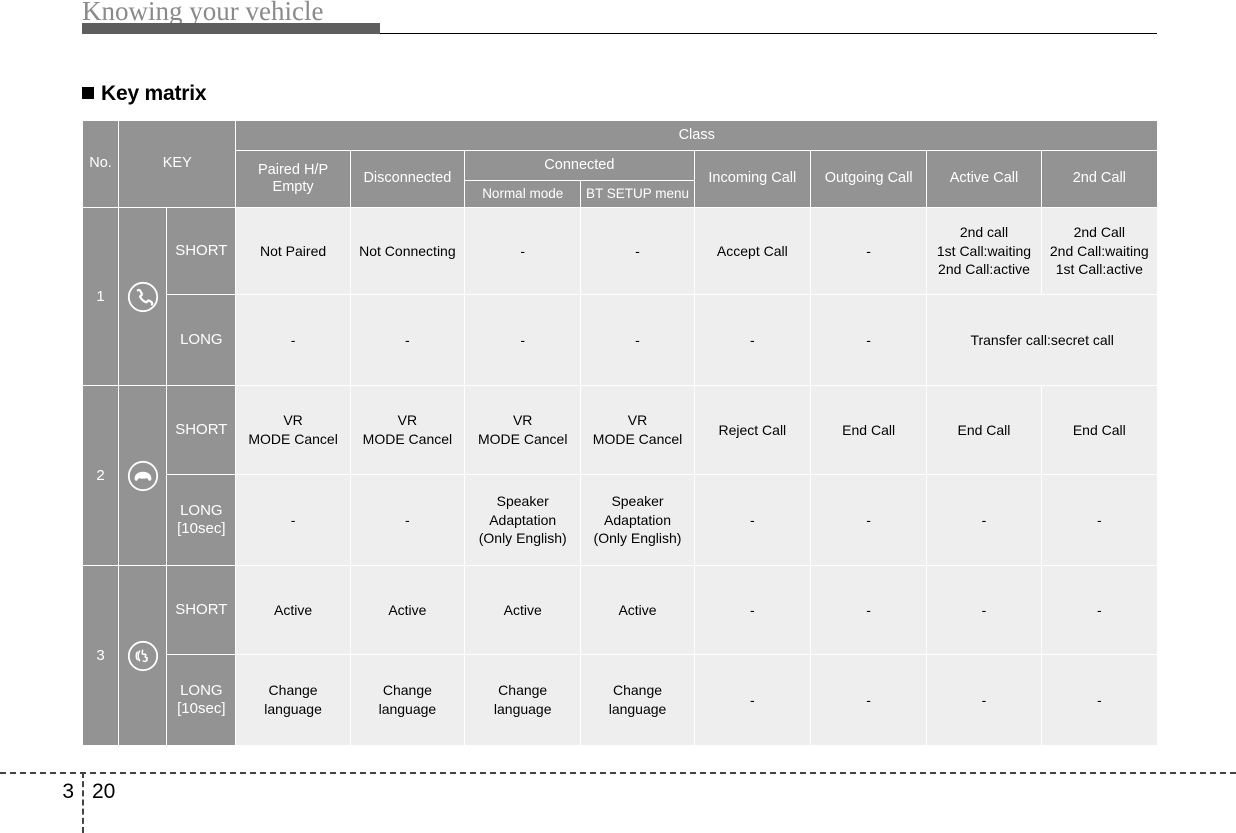 This screenshot has width=1236, height=833. Describe the element at coordinates (752, 340) in the screenshot. I see `cell-r1-long-incoming: -` at that location.